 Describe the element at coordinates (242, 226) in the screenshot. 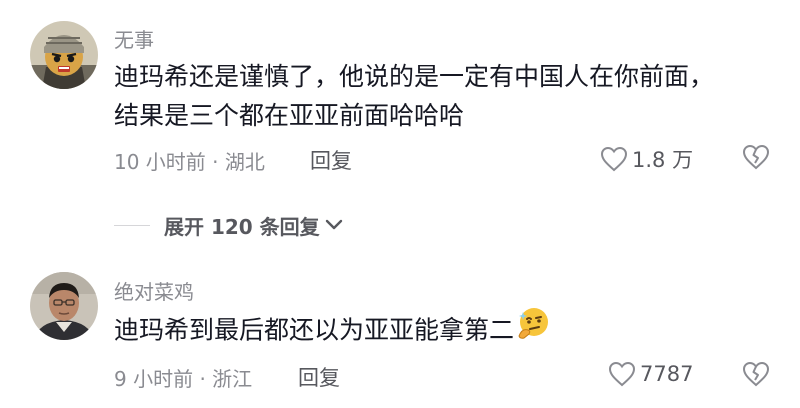

I see `expand-replies-label: 展开 120 条回复` at that location.